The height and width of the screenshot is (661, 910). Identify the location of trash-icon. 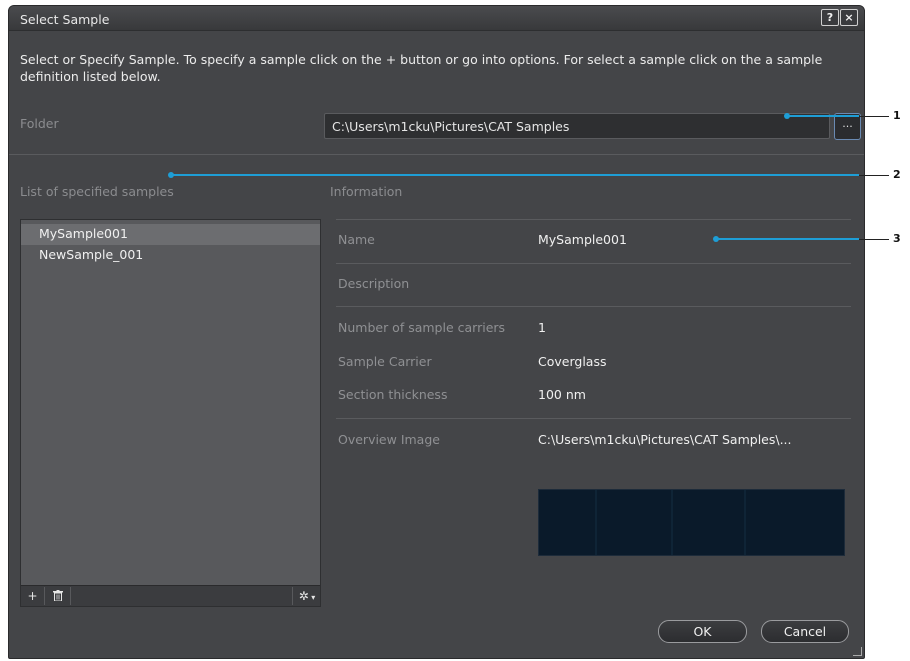
(57, 596).